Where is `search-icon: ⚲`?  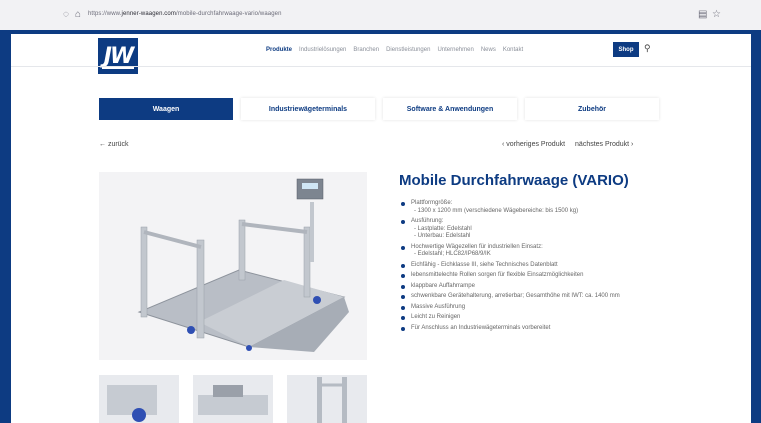 search-icon: ⚲ is located at coordinates (647, 48).